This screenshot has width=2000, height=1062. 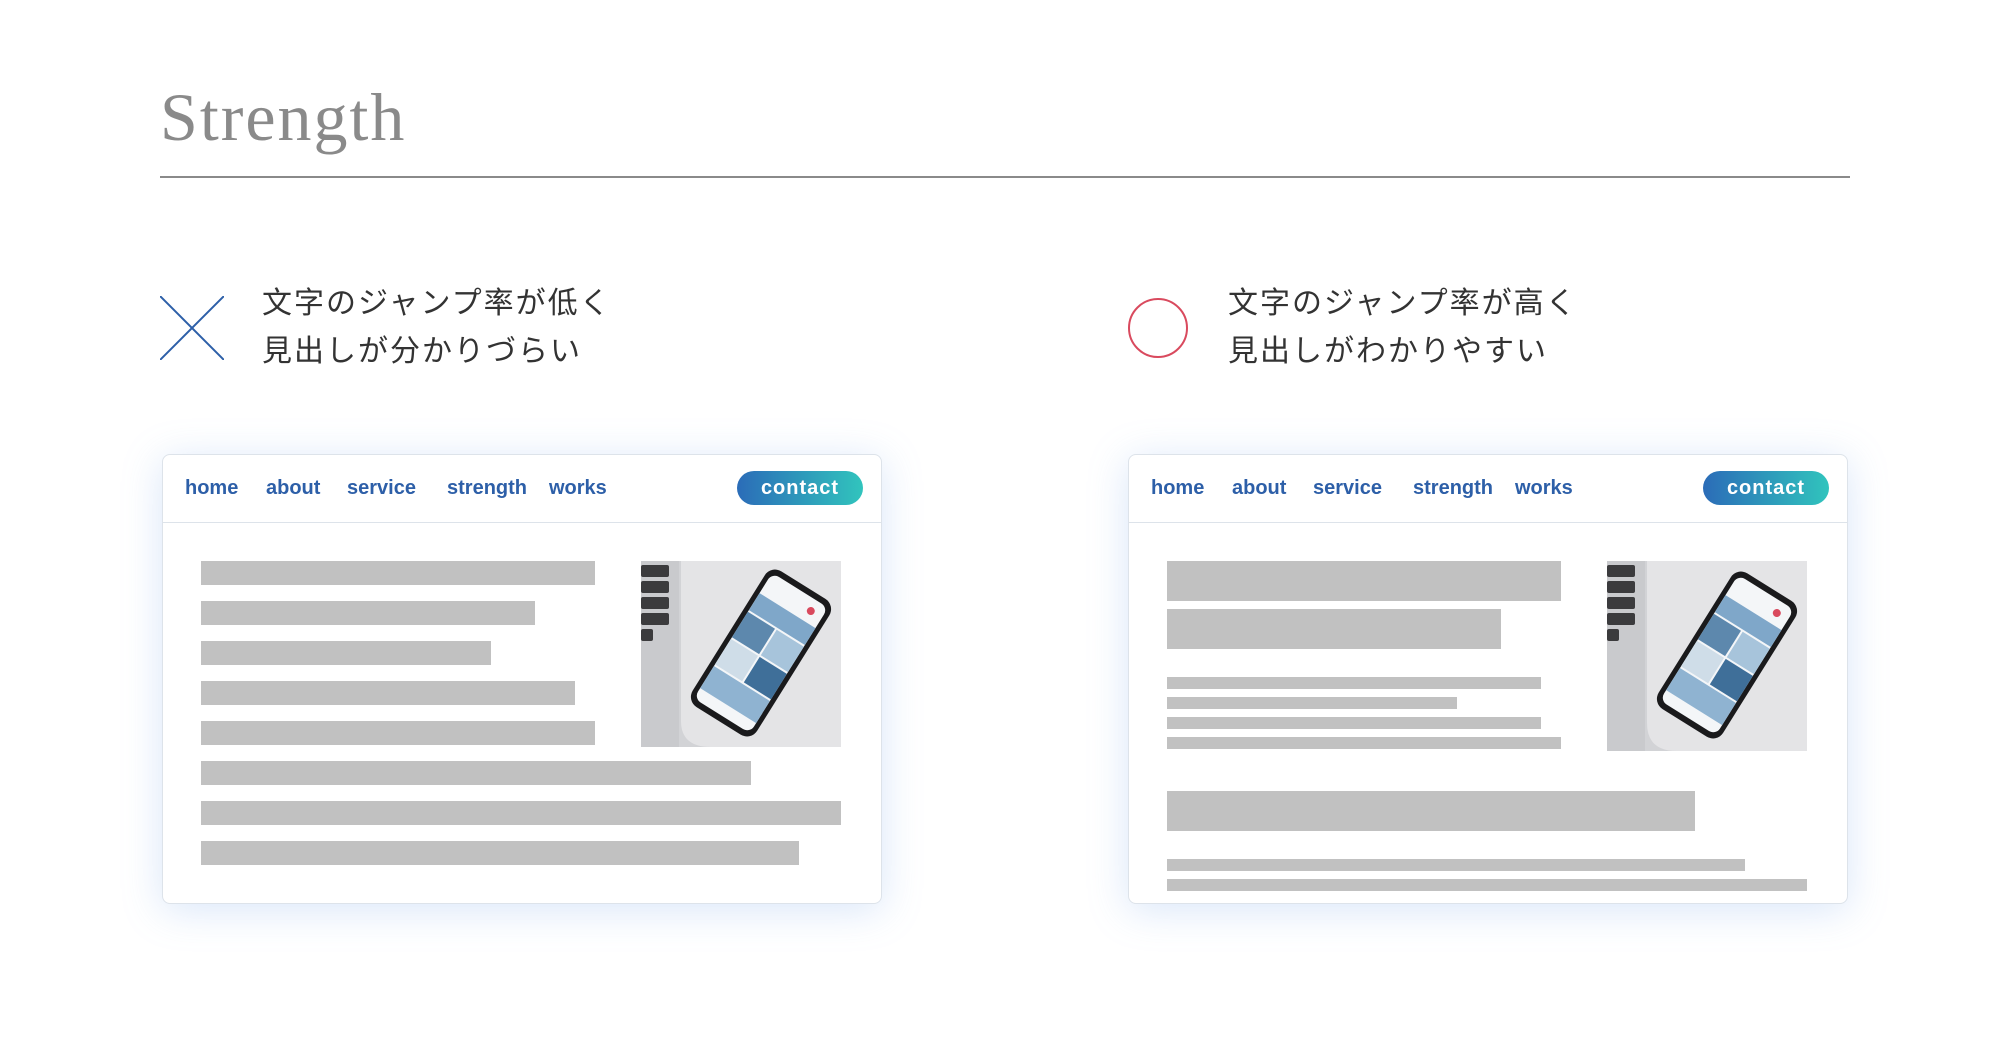 What do you see at coordinates (192, 328) in the screenshot?
I see `x-cross-icon` at bounding box center [192, 328].